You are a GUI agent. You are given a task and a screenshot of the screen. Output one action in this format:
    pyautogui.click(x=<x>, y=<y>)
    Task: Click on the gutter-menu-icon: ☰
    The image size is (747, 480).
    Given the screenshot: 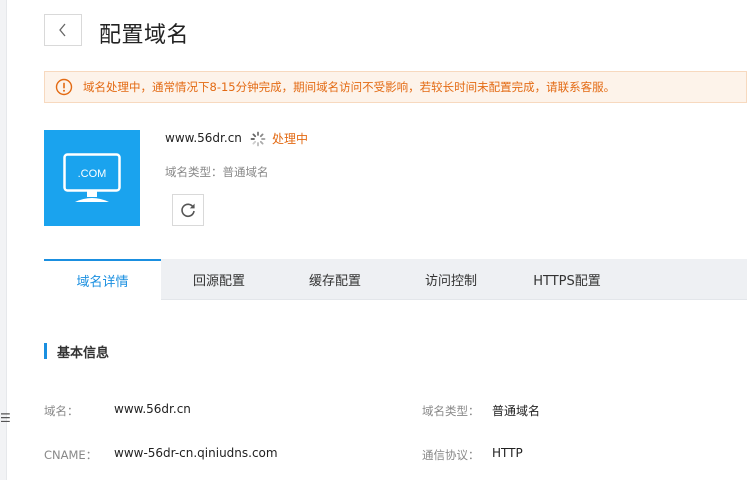 What is the action you would take?
    pyautogui.click(x=5, y=418)
    